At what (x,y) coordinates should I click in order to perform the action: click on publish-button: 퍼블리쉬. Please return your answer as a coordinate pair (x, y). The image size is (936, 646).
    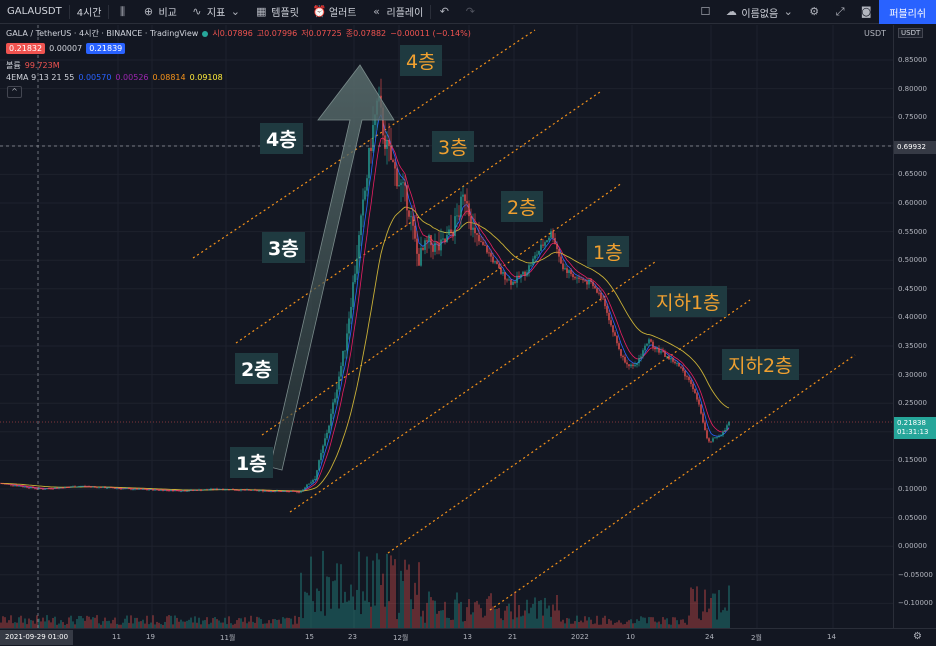
    Looking at the image, I should click on (907, 12).